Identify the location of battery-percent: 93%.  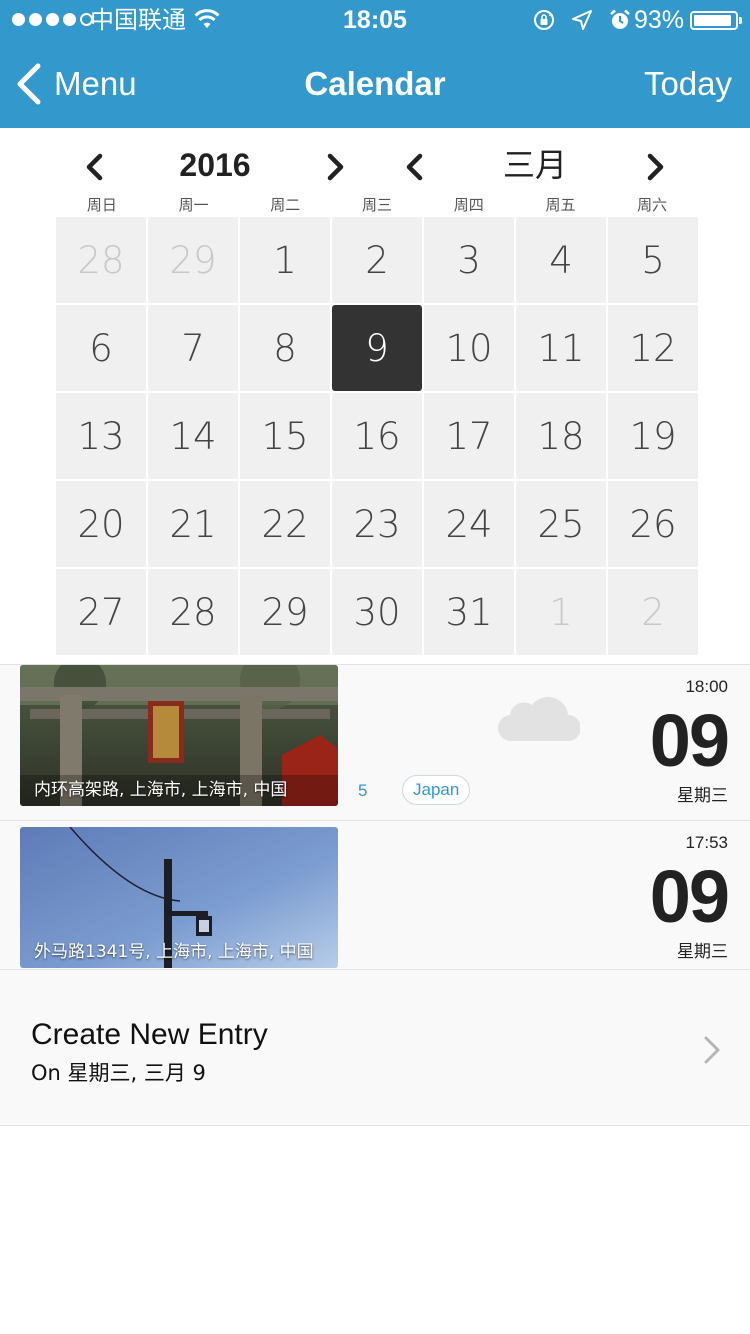
(659, 20).